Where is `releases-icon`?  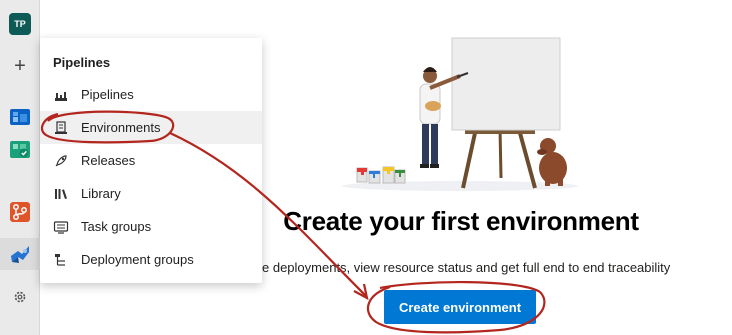 releases-icon is located at coordinates (61, 161).